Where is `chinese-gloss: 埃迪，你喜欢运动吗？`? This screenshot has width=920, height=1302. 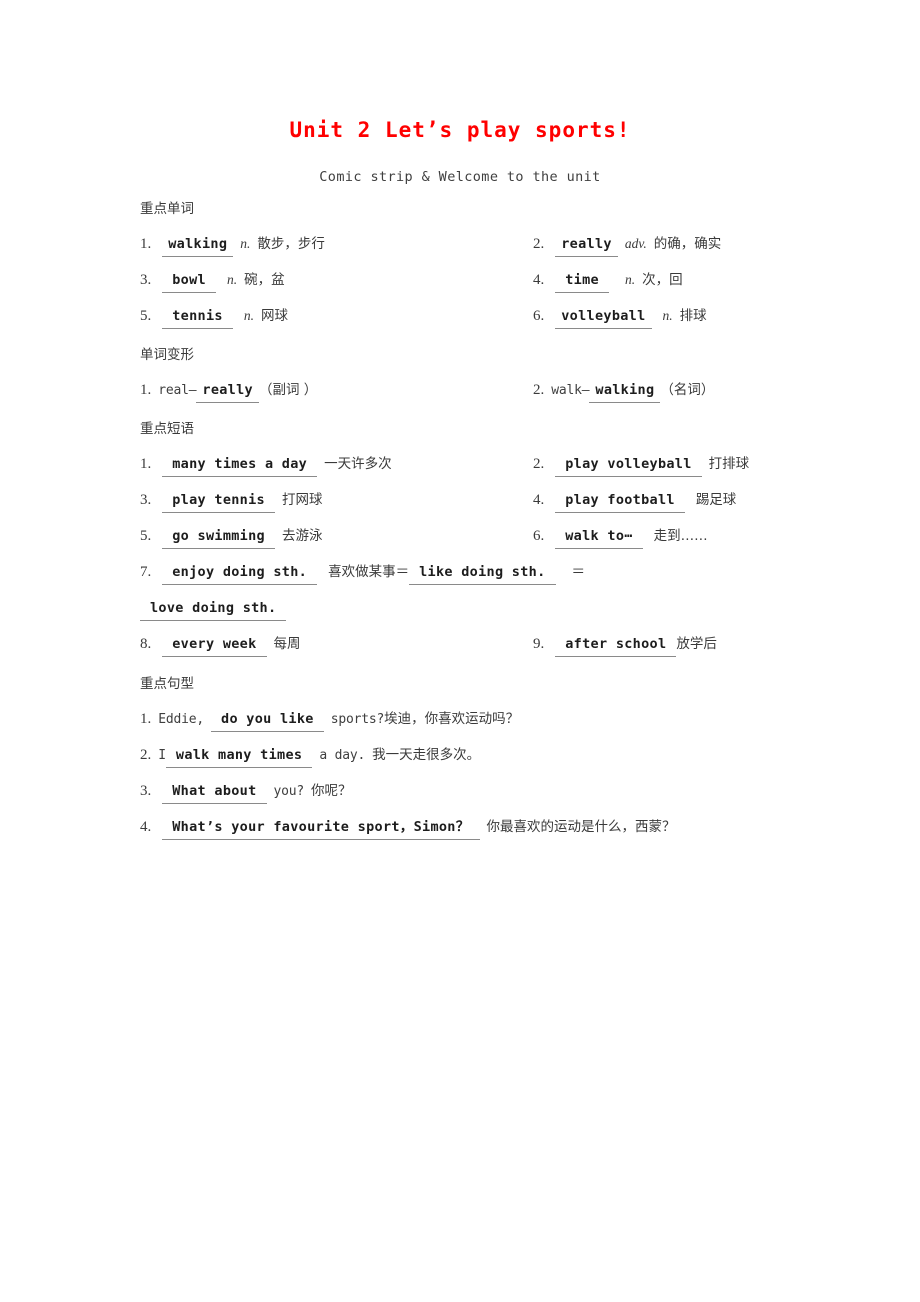 chinese-gloss: 埃迪，你喜欢运动吗？ is located at coordinates (452, 719).